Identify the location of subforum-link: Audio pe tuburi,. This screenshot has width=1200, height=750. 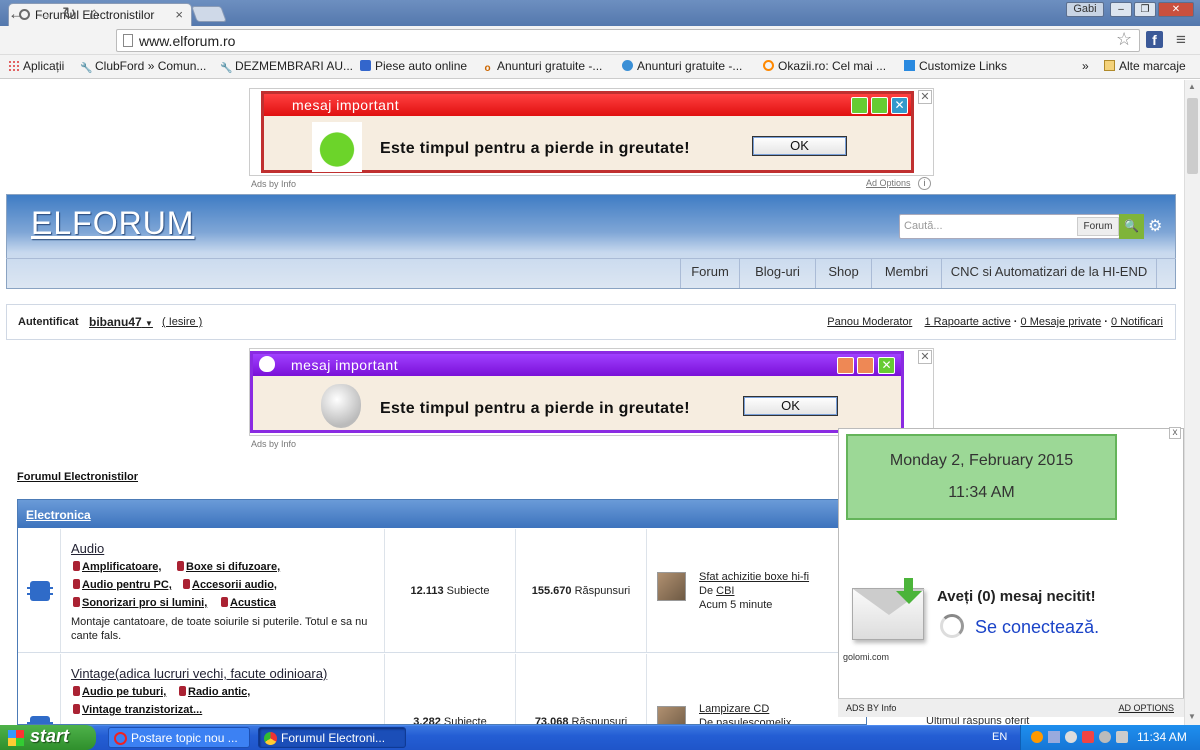
(119, 692).